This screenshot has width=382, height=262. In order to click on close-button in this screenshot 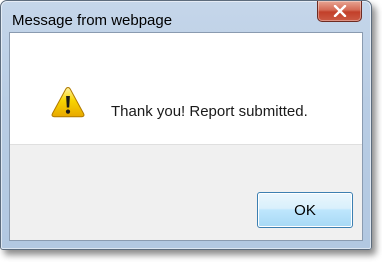, I will do `click(339, 11)`.